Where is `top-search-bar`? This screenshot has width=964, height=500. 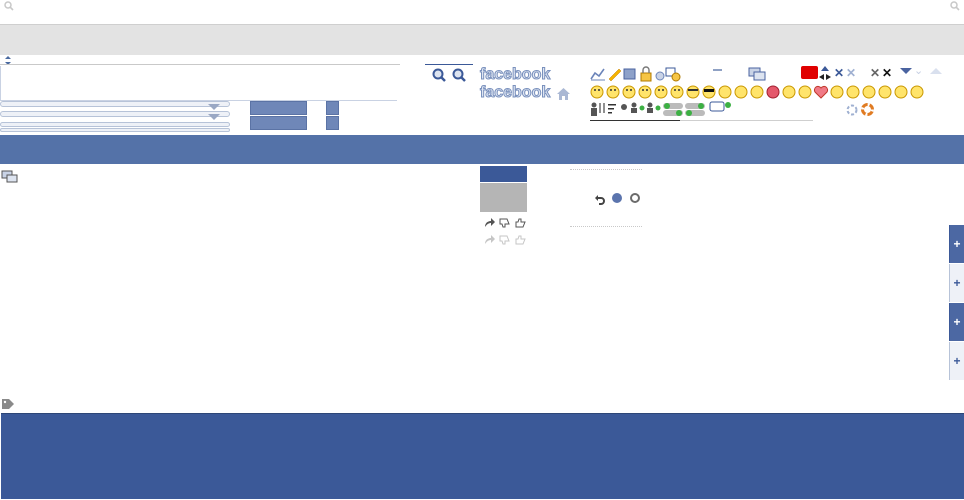 top-search-bar is located at coordinates (482, 12).